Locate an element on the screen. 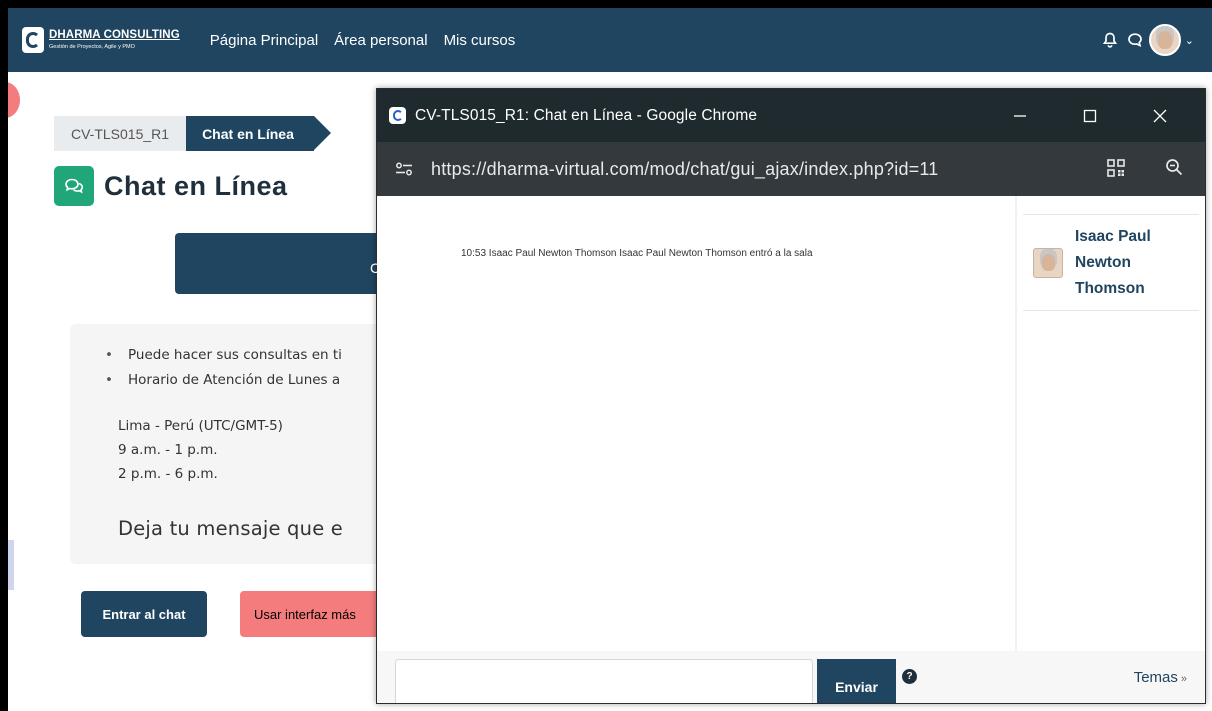 The height and width of the screenshot is (711, 1212). themes-arrow-icon: » is located at coordinates (1183, 679).